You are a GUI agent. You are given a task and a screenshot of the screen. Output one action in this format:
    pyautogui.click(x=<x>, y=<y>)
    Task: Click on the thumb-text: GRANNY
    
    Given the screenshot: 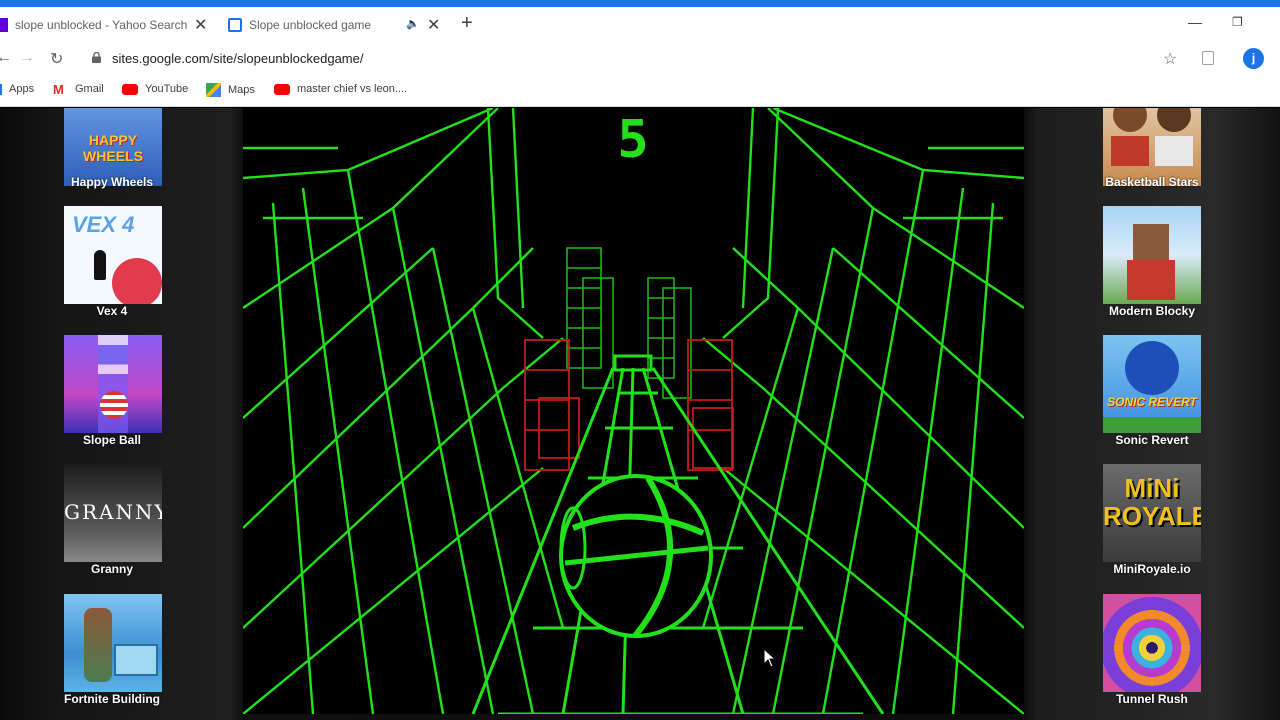 What is the action you would take?
    pyautogui.click(x=113, y=512)
    